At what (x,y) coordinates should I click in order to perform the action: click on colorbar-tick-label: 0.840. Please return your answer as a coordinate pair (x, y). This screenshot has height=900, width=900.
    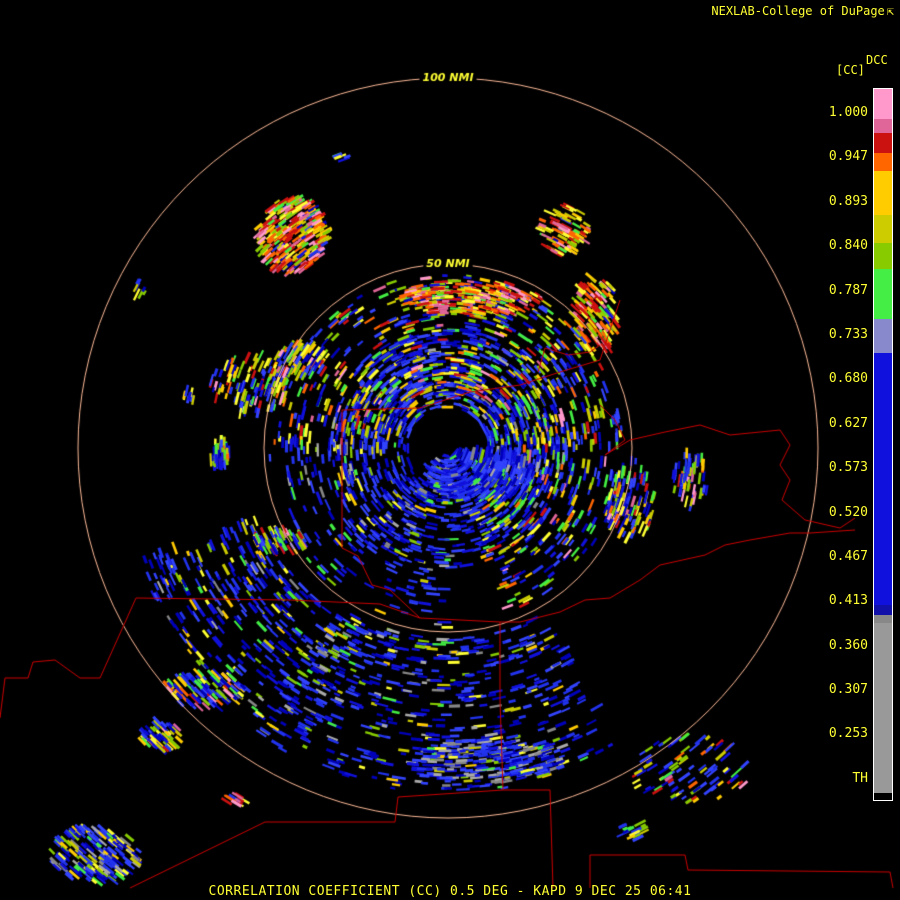
    Looking at the image, I should click on (848, 245).